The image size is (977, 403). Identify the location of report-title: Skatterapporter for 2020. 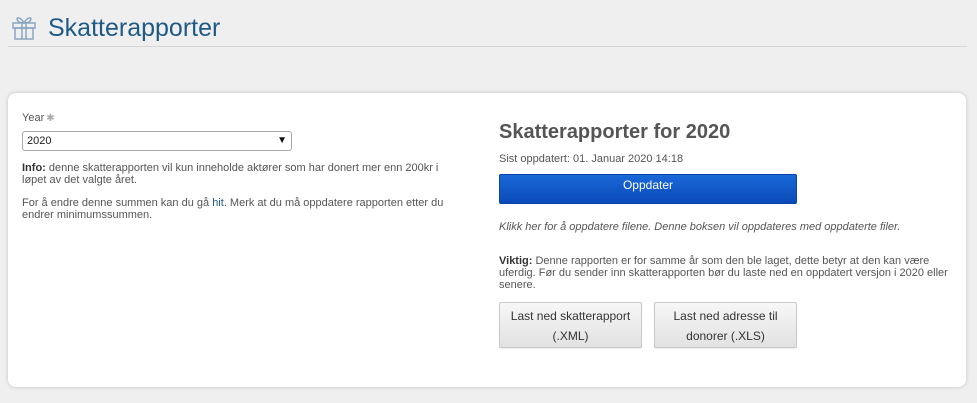
(615, 132).